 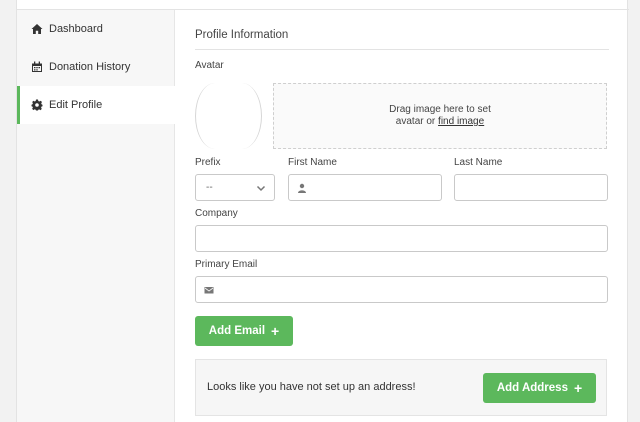 I want to click on section-title: Profile Information, so click(x=242, y=35).